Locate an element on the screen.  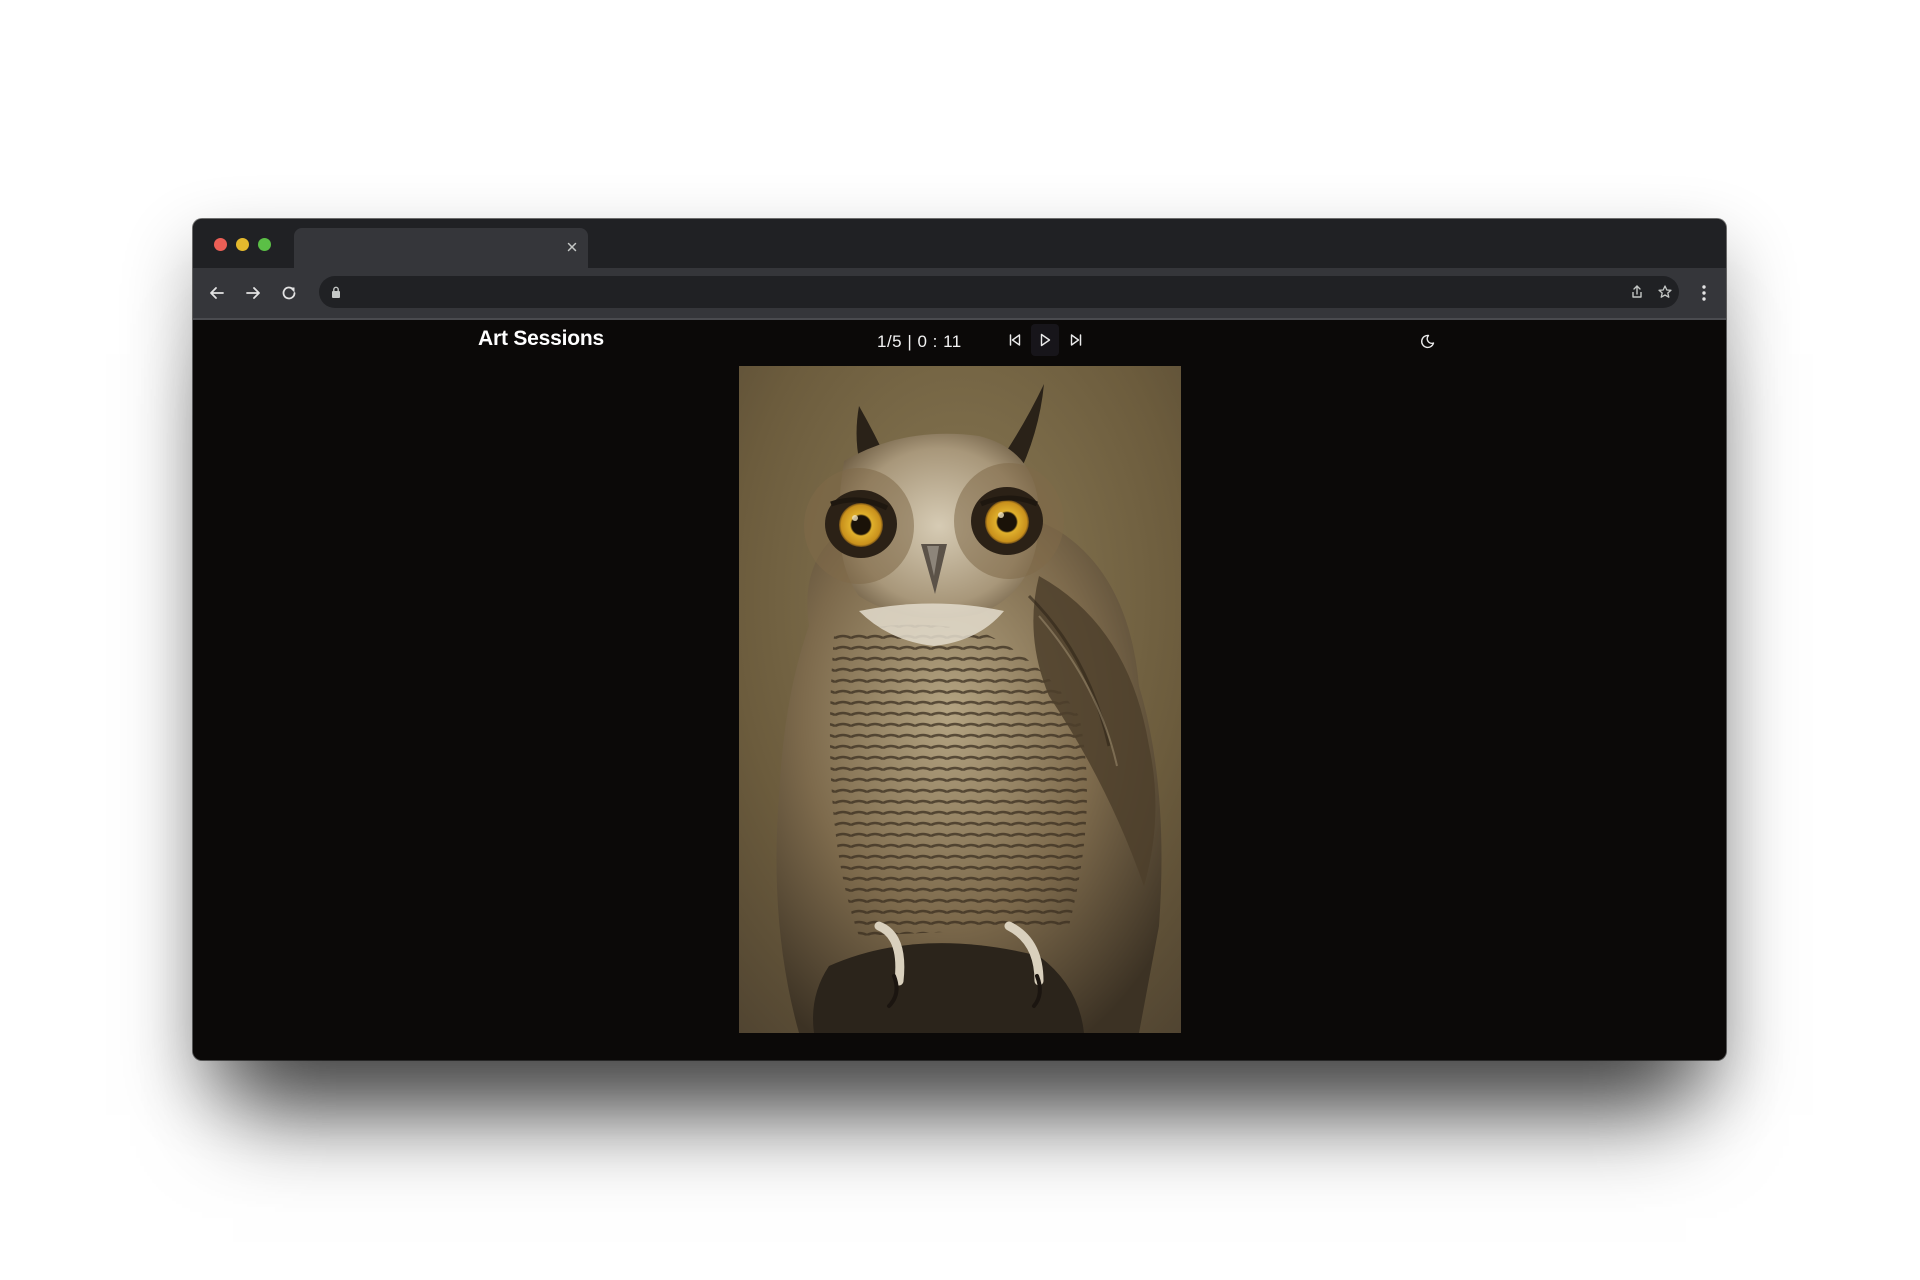
play-icon is located at coordinates (1045, 340).